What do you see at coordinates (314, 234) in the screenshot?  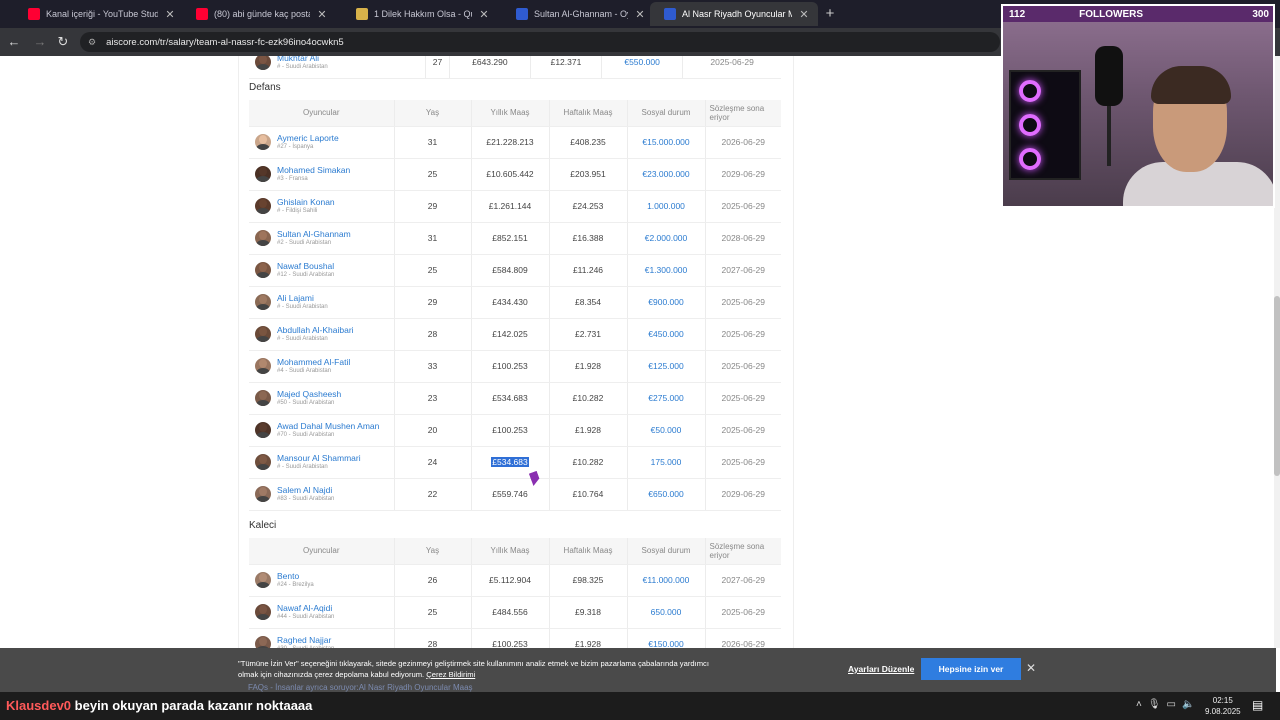 I see `player-name-link: Sultan Al-Ghannam` at bounding box center [314, 234].